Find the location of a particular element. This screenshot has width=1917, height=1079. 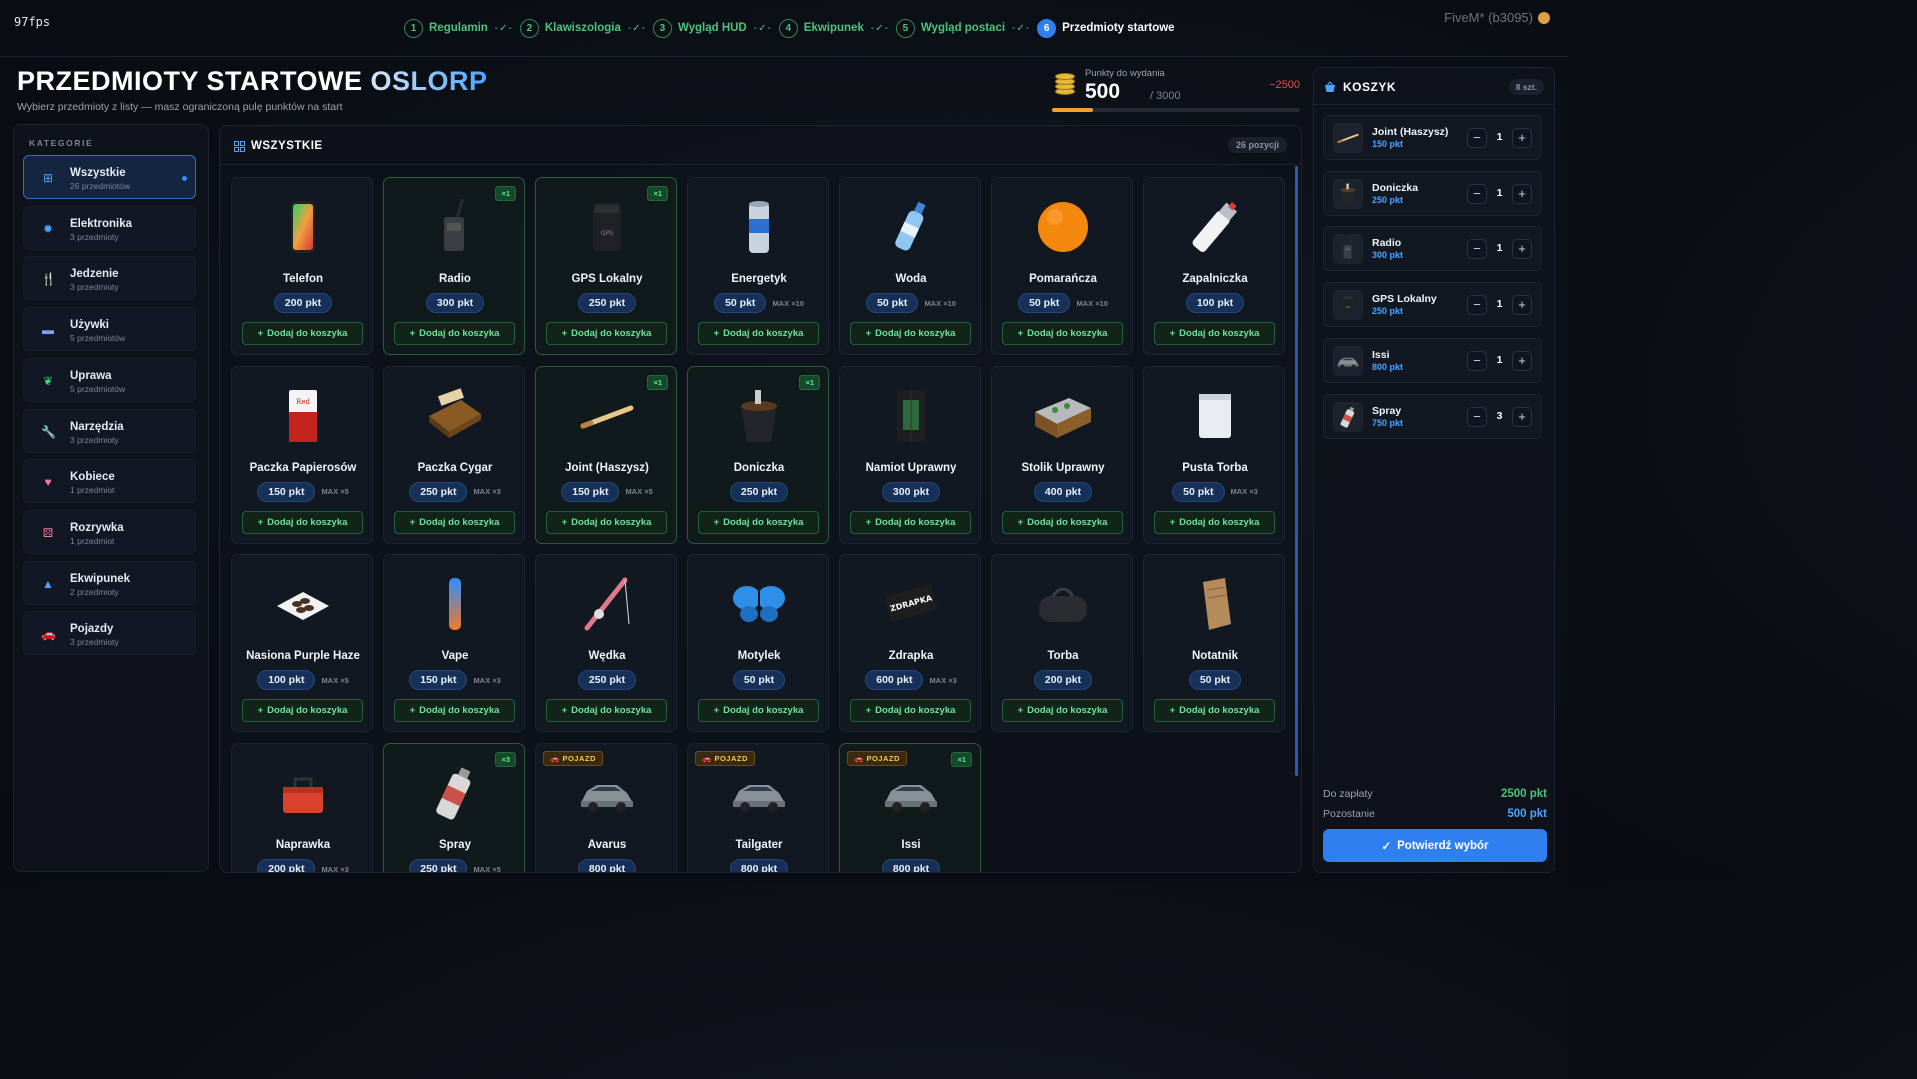

sidebar-item-wszystkie: ⊞ Wszystkie 26 przedmiotów is located at coordinates (109, 177).